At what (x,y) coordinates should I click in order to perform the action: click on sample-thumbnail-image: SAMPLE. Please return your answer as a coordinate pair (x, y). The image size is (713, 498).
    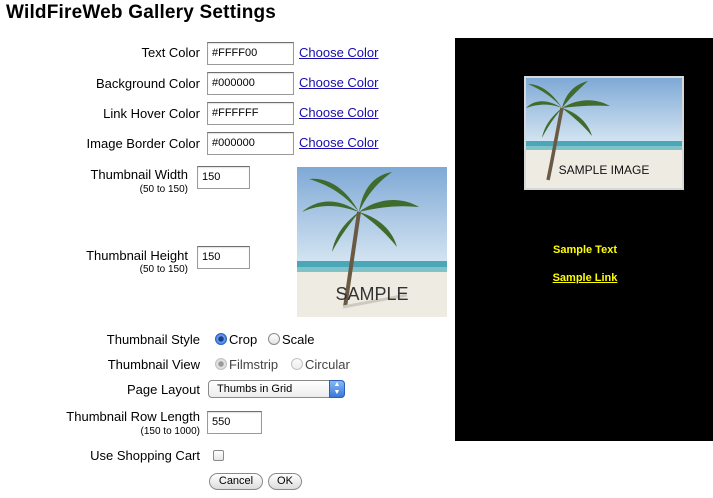
    Looking at the image, I should click on (372, 242).